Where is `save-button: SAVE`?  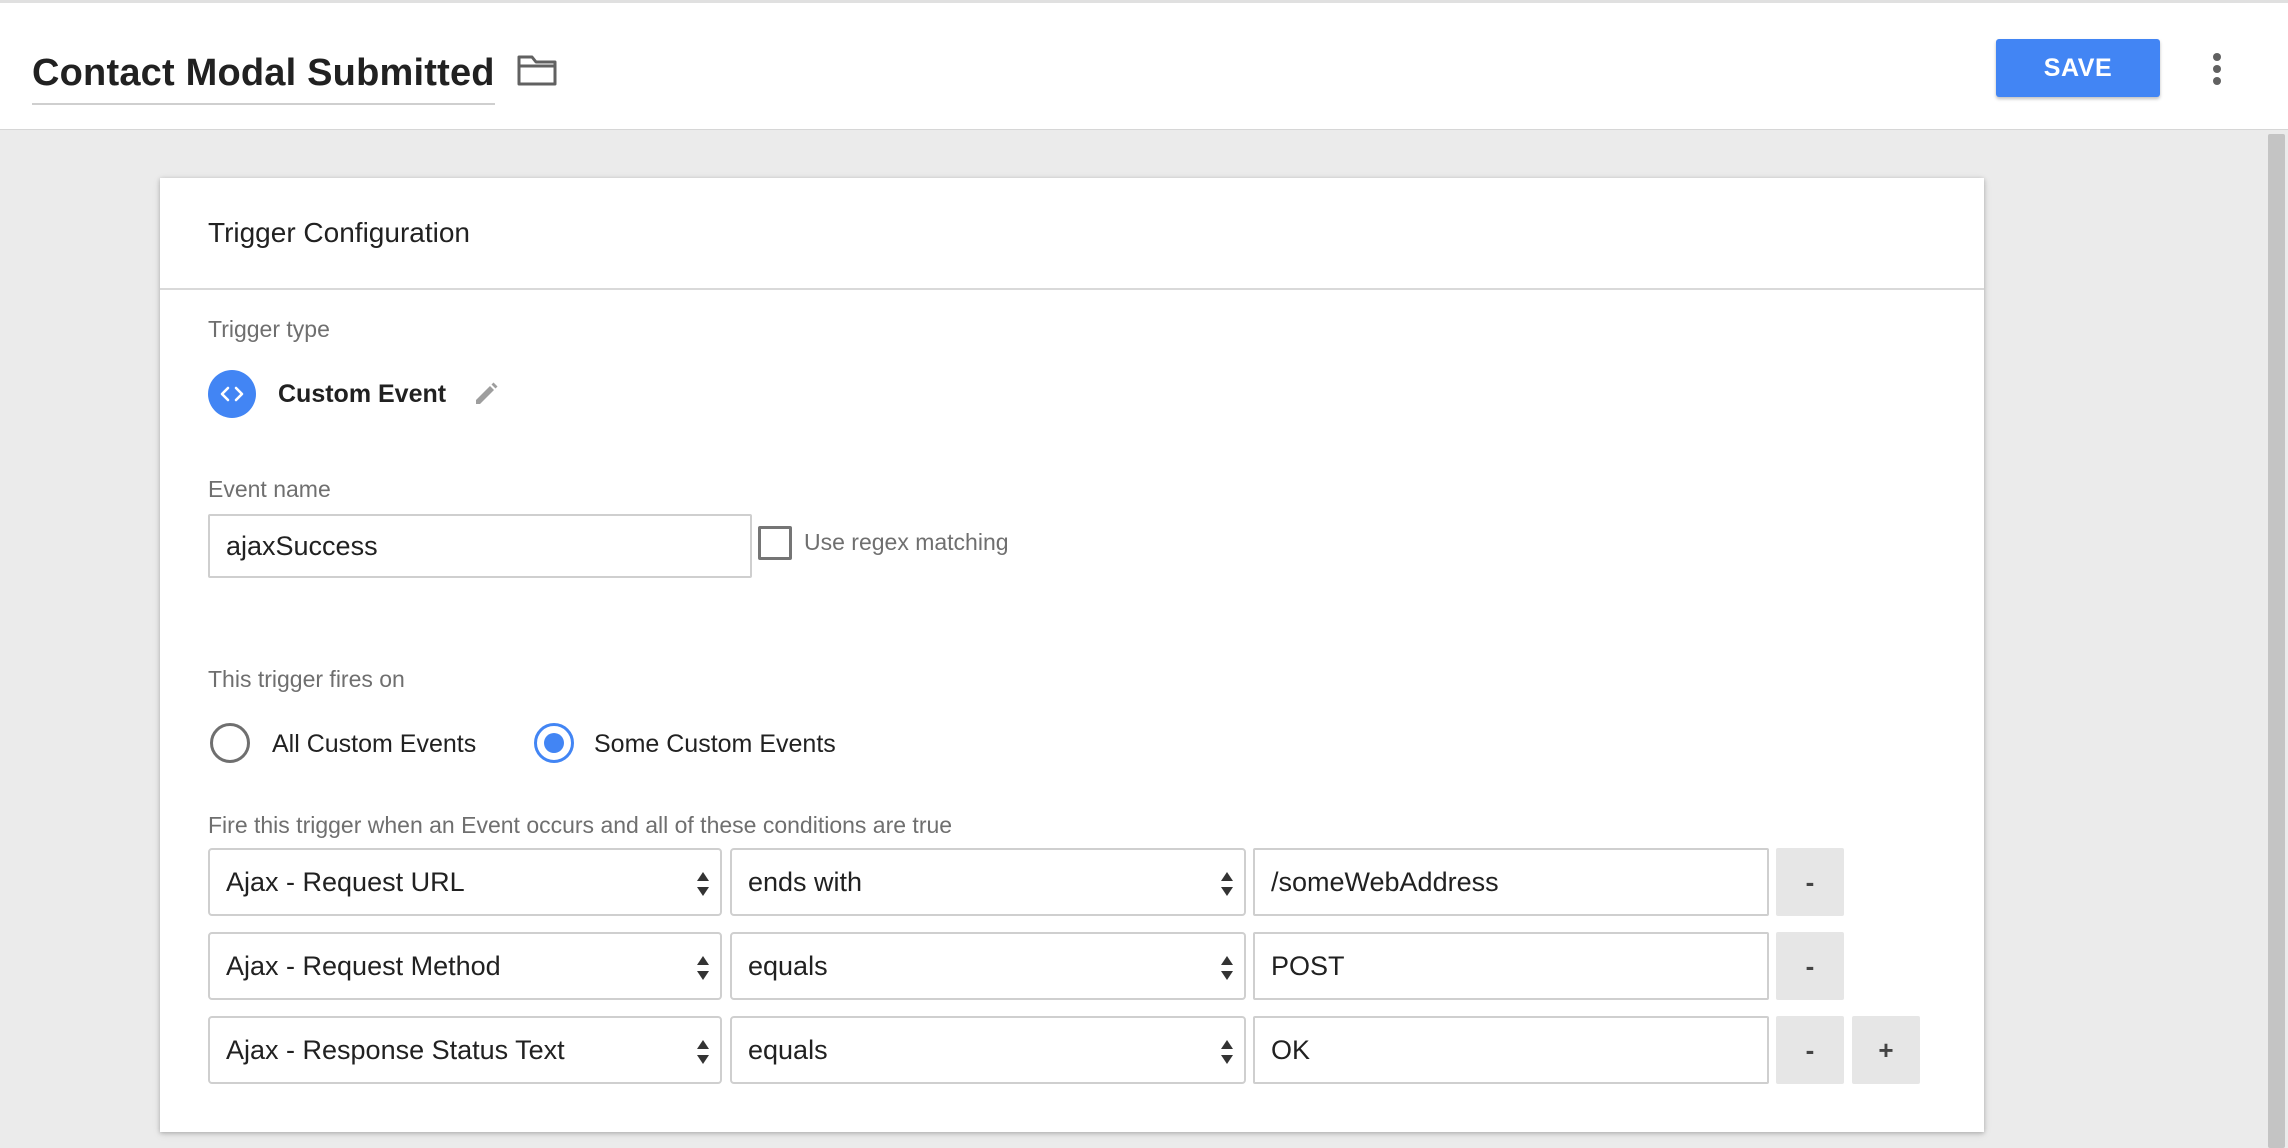
save-button: SAVE is located at coordinates (2078, 68).